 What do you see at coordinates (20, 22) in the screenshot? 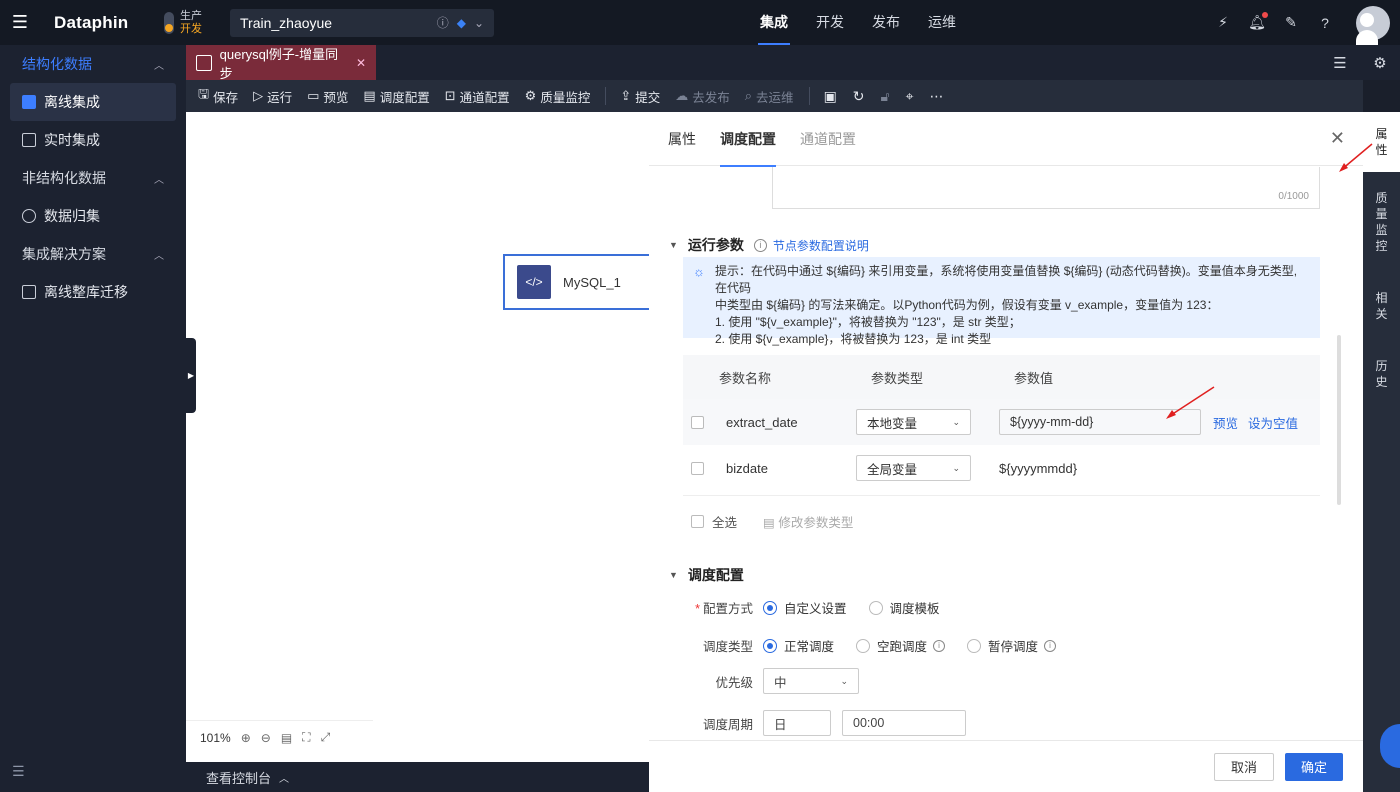
I see `menu-icon: ☰` at bounding box center [20, 22].